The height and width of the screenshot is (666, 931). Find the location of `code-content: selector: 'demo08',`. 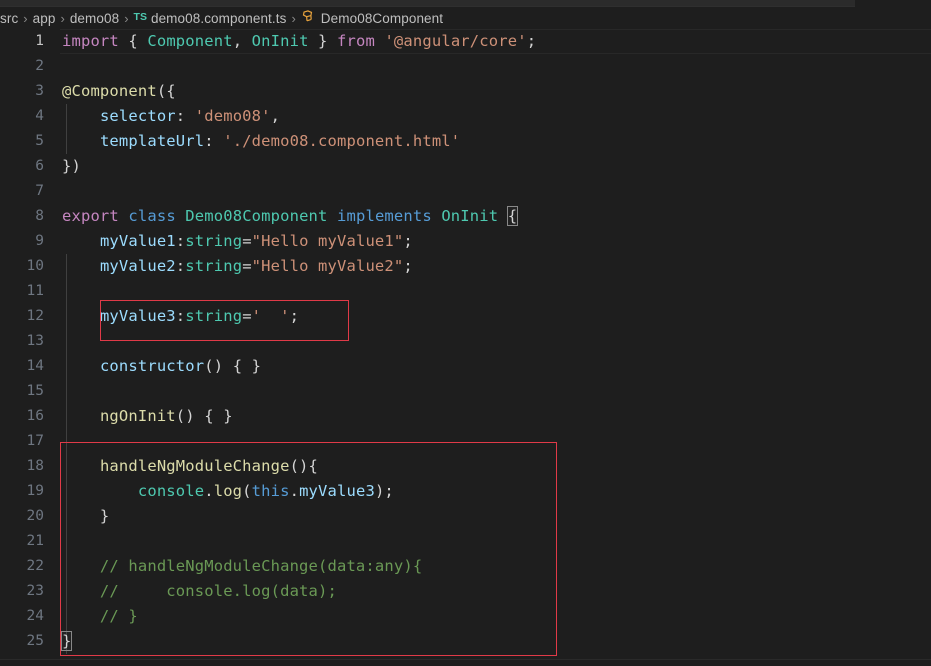

code-content: selector: 'demo08', is located at coordinates (171, 116).